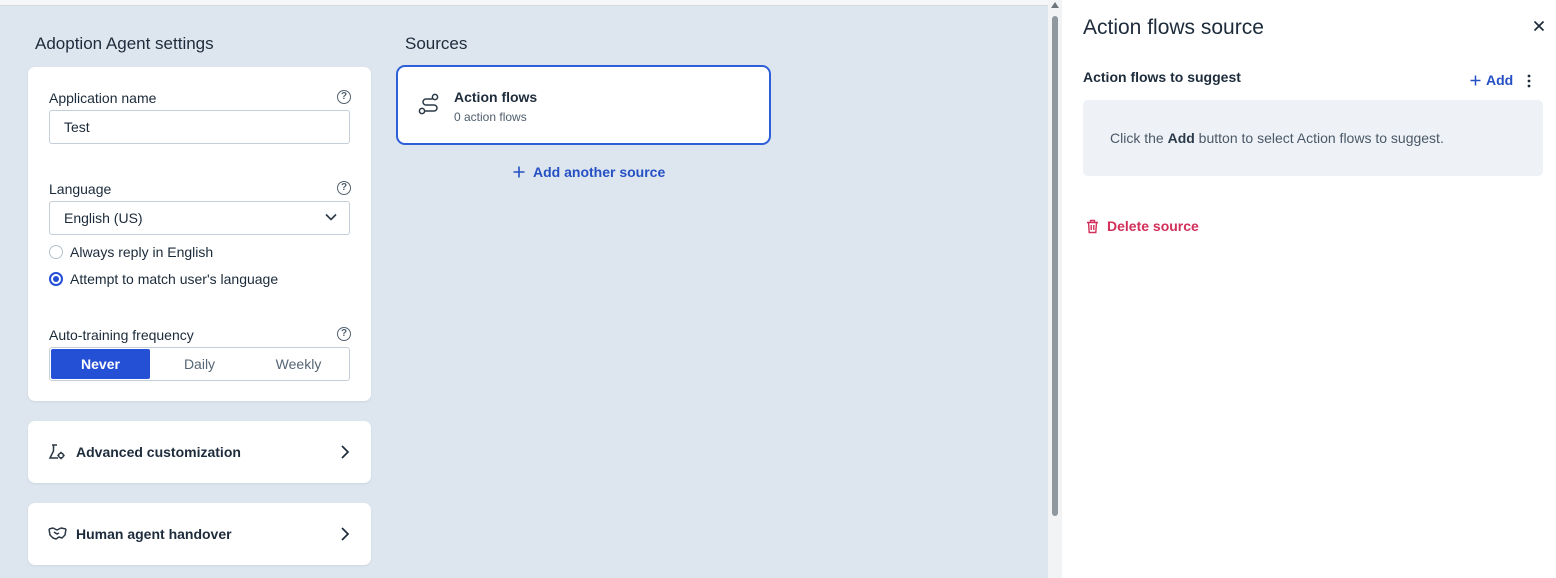 This screenshot has height=578, width=1556. Describe the element at coordinates (80, 189) in the screenshot. I see `language-label: Language` at that location.